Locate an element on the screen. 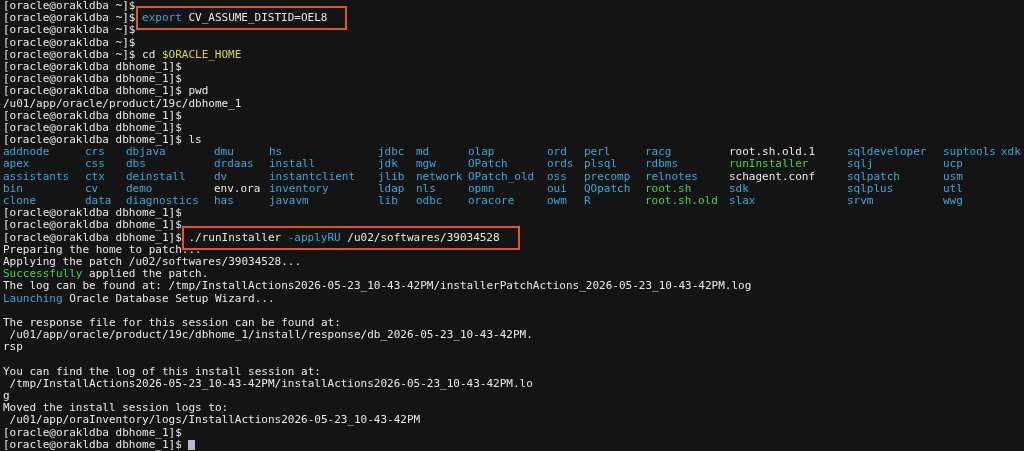 This screenshot has width=1024, height=451. command-text: cd is located at coordinates (149, 54).